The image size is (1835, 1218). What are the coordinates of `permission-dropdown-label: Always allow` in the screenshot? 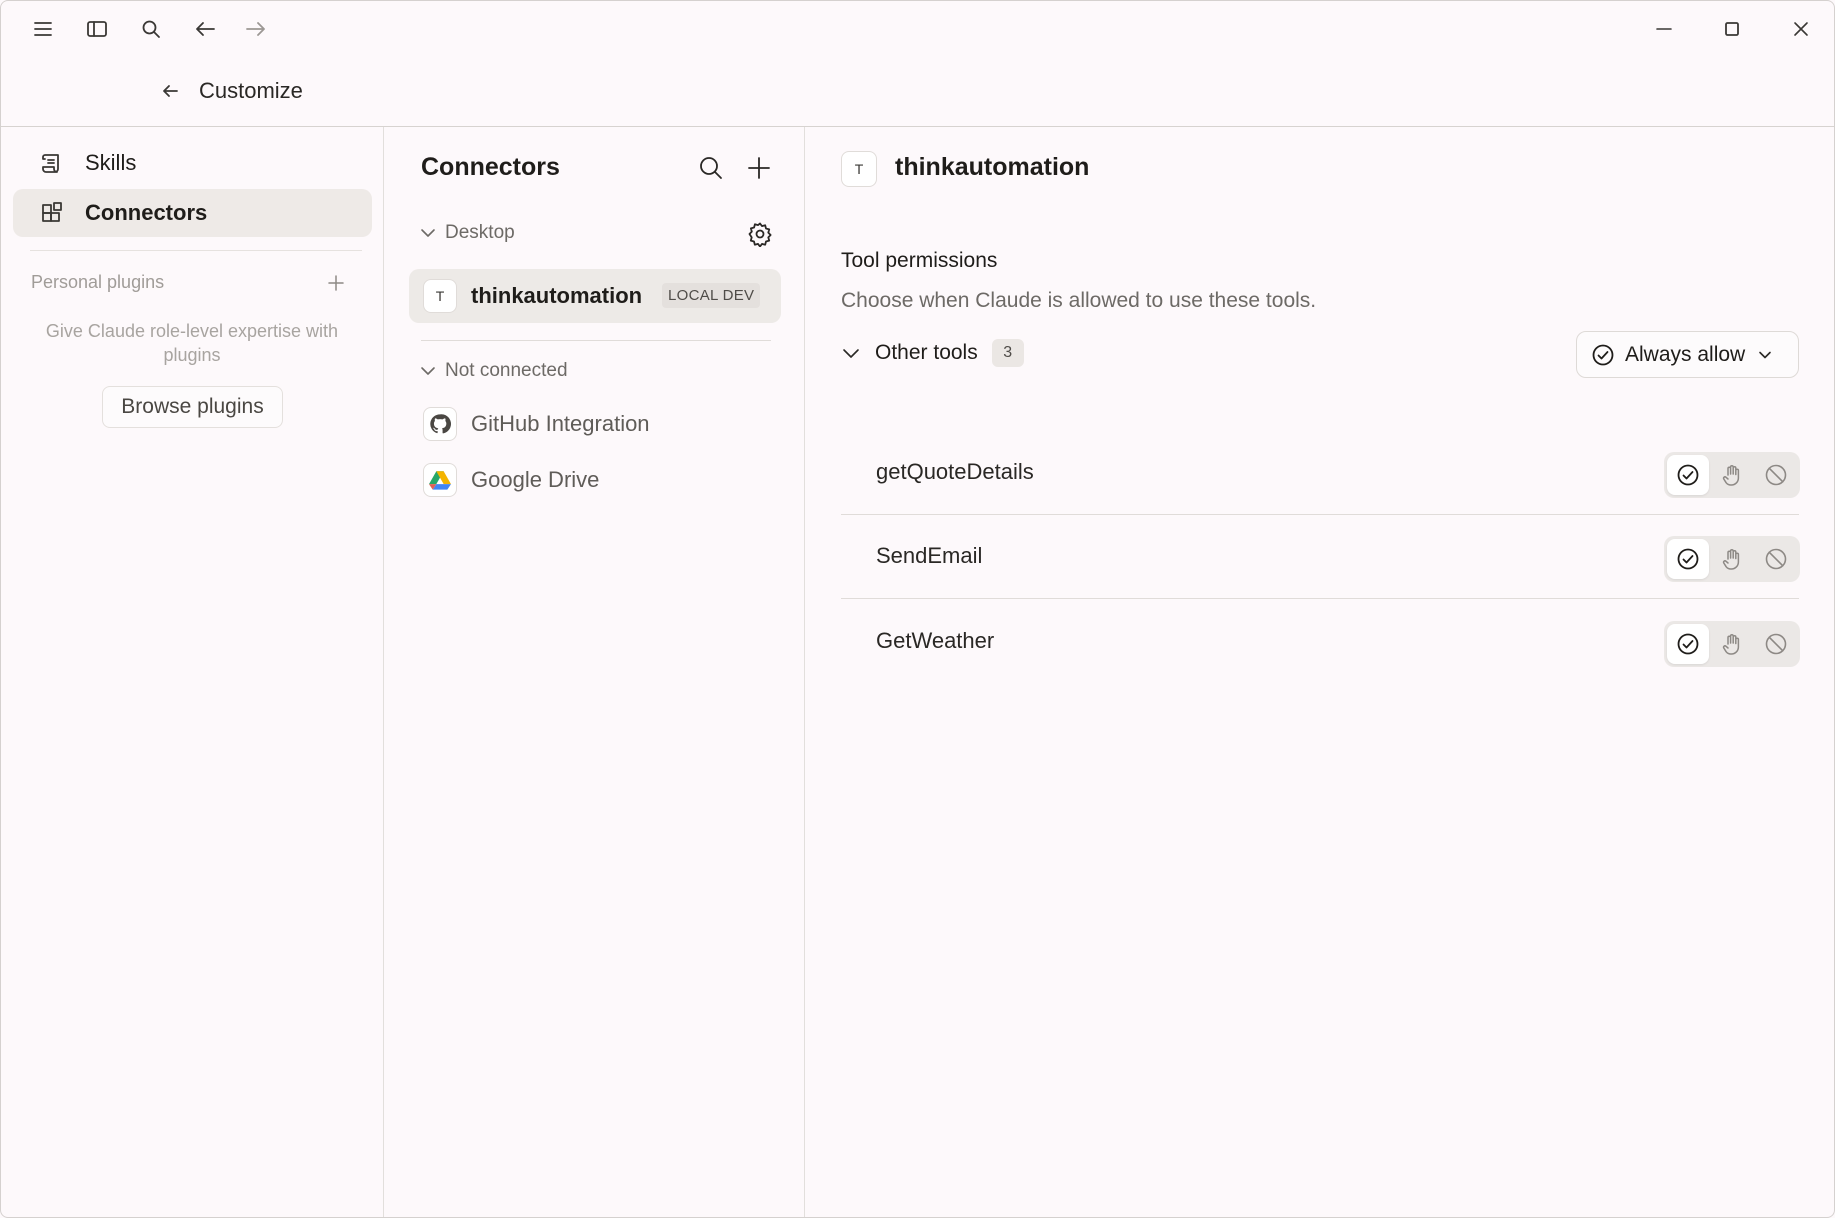 It's located at (1685, 354).